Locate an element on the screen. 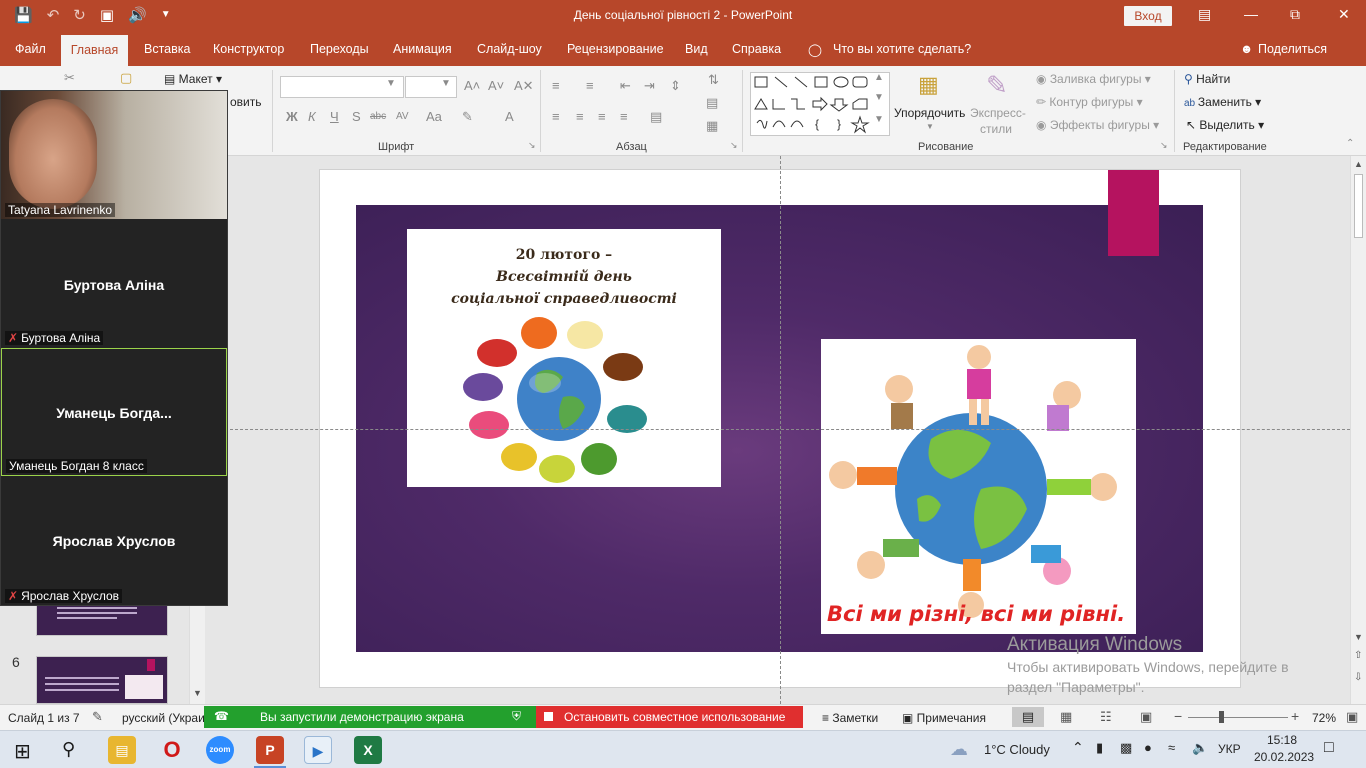 This screenshot has width=1366, height=768. spelling-icon: ✎ is located at coordinates (97, 717).